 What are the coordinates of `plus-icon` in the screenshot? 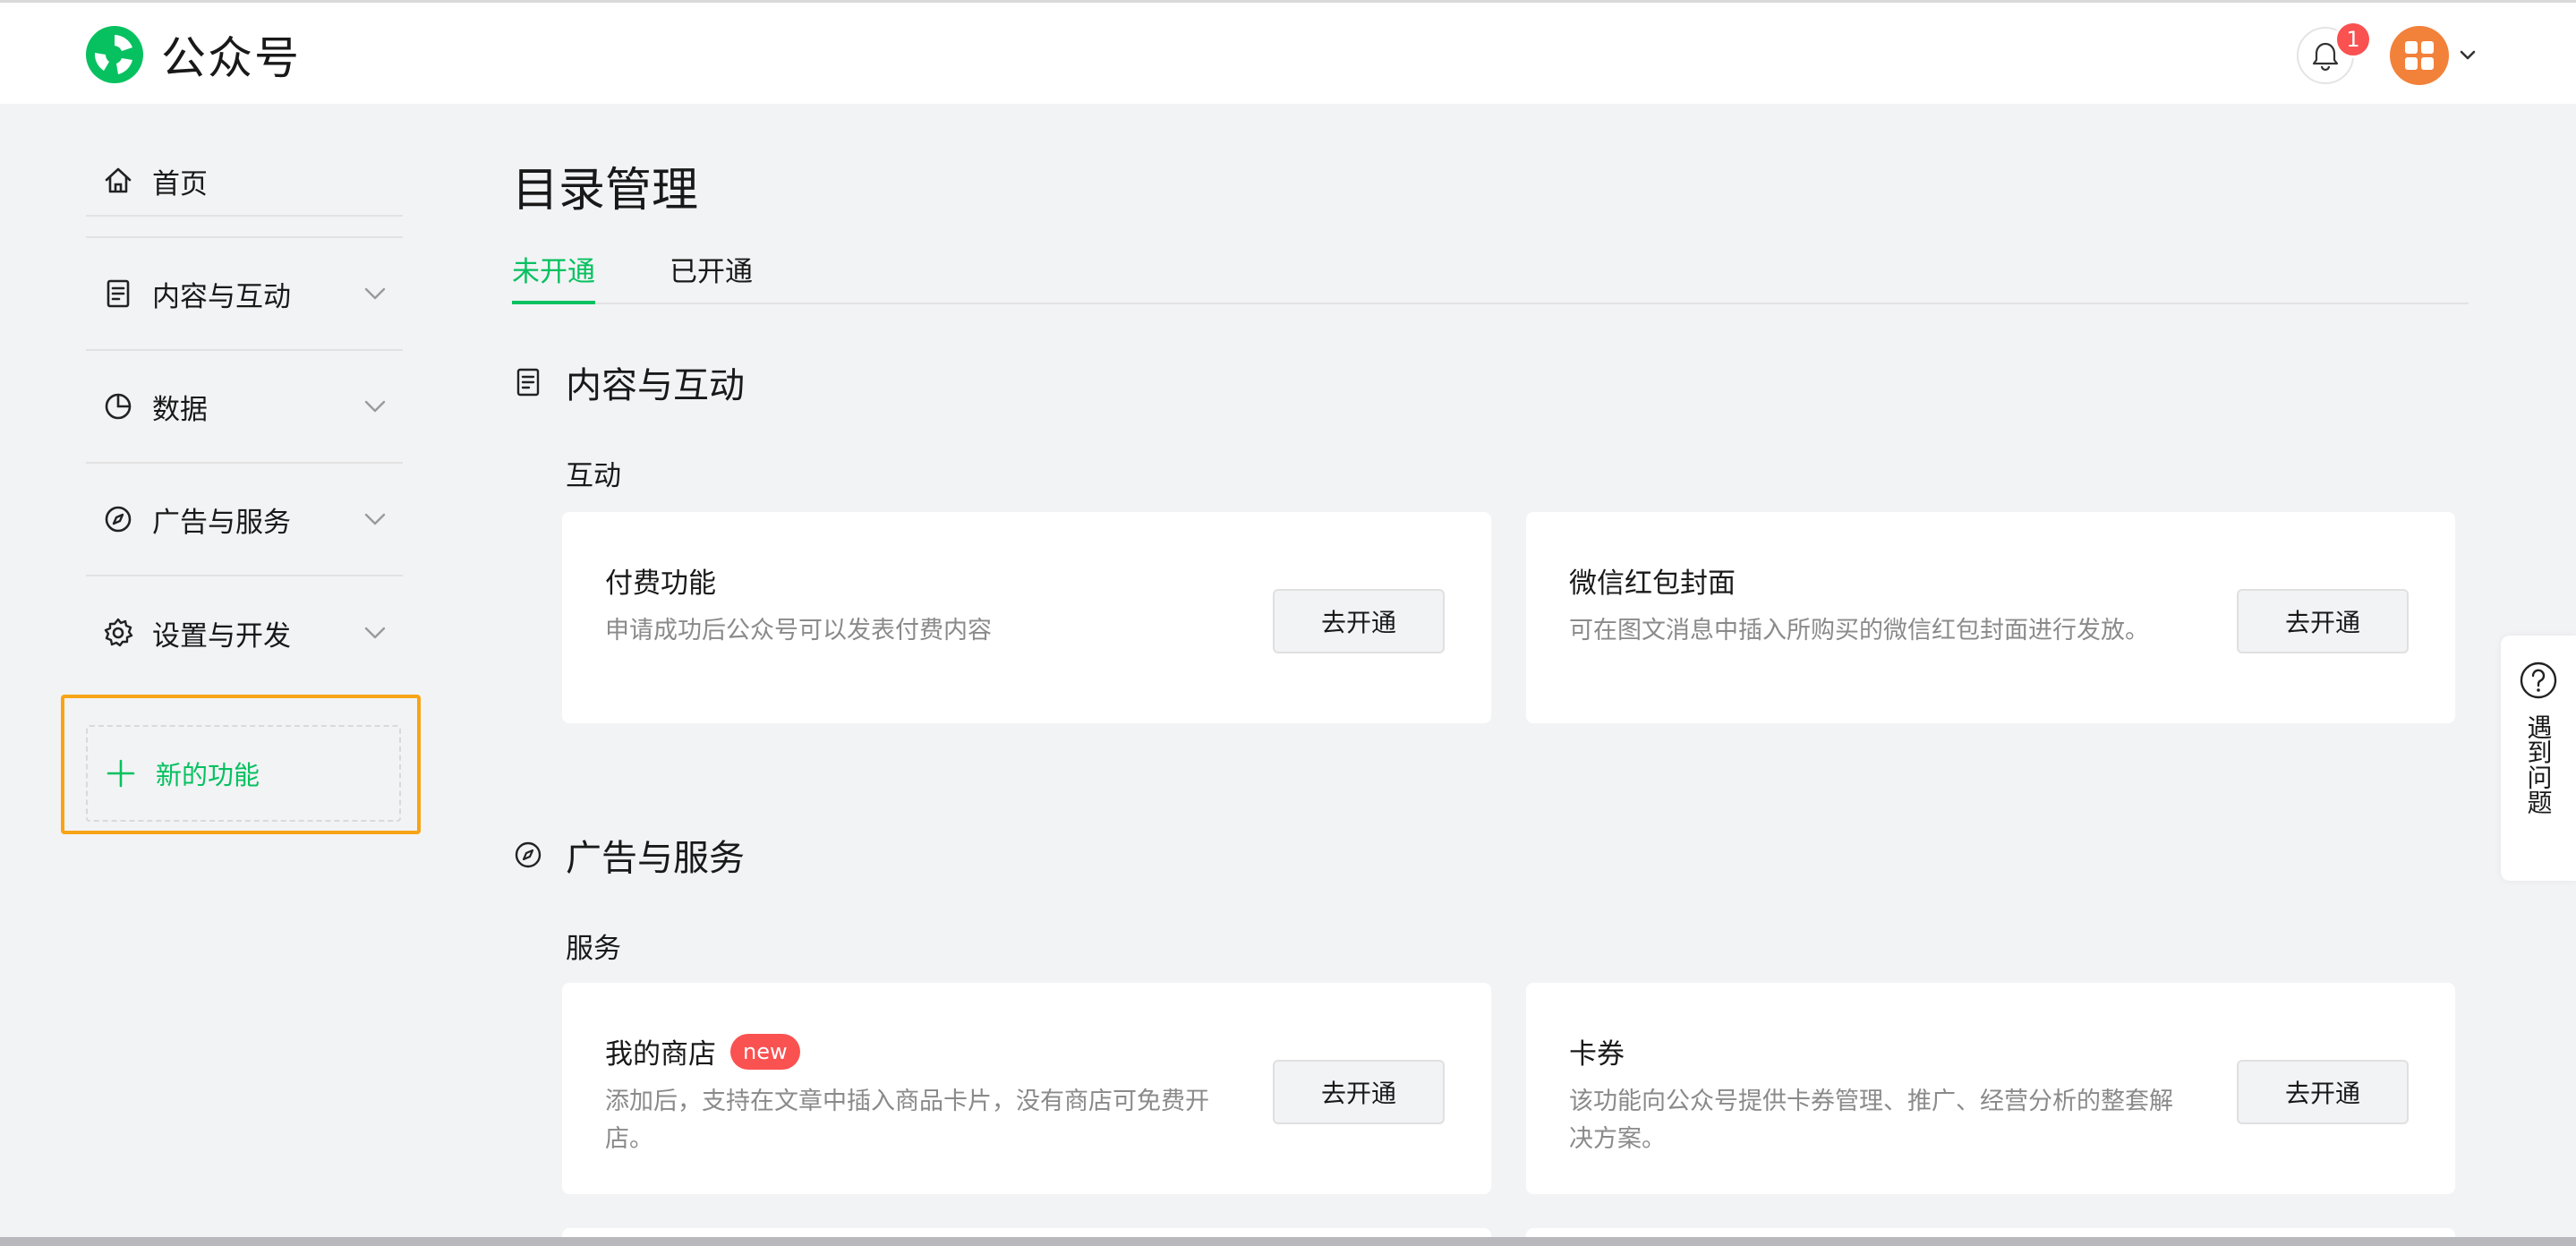 It's located at (121, 773).